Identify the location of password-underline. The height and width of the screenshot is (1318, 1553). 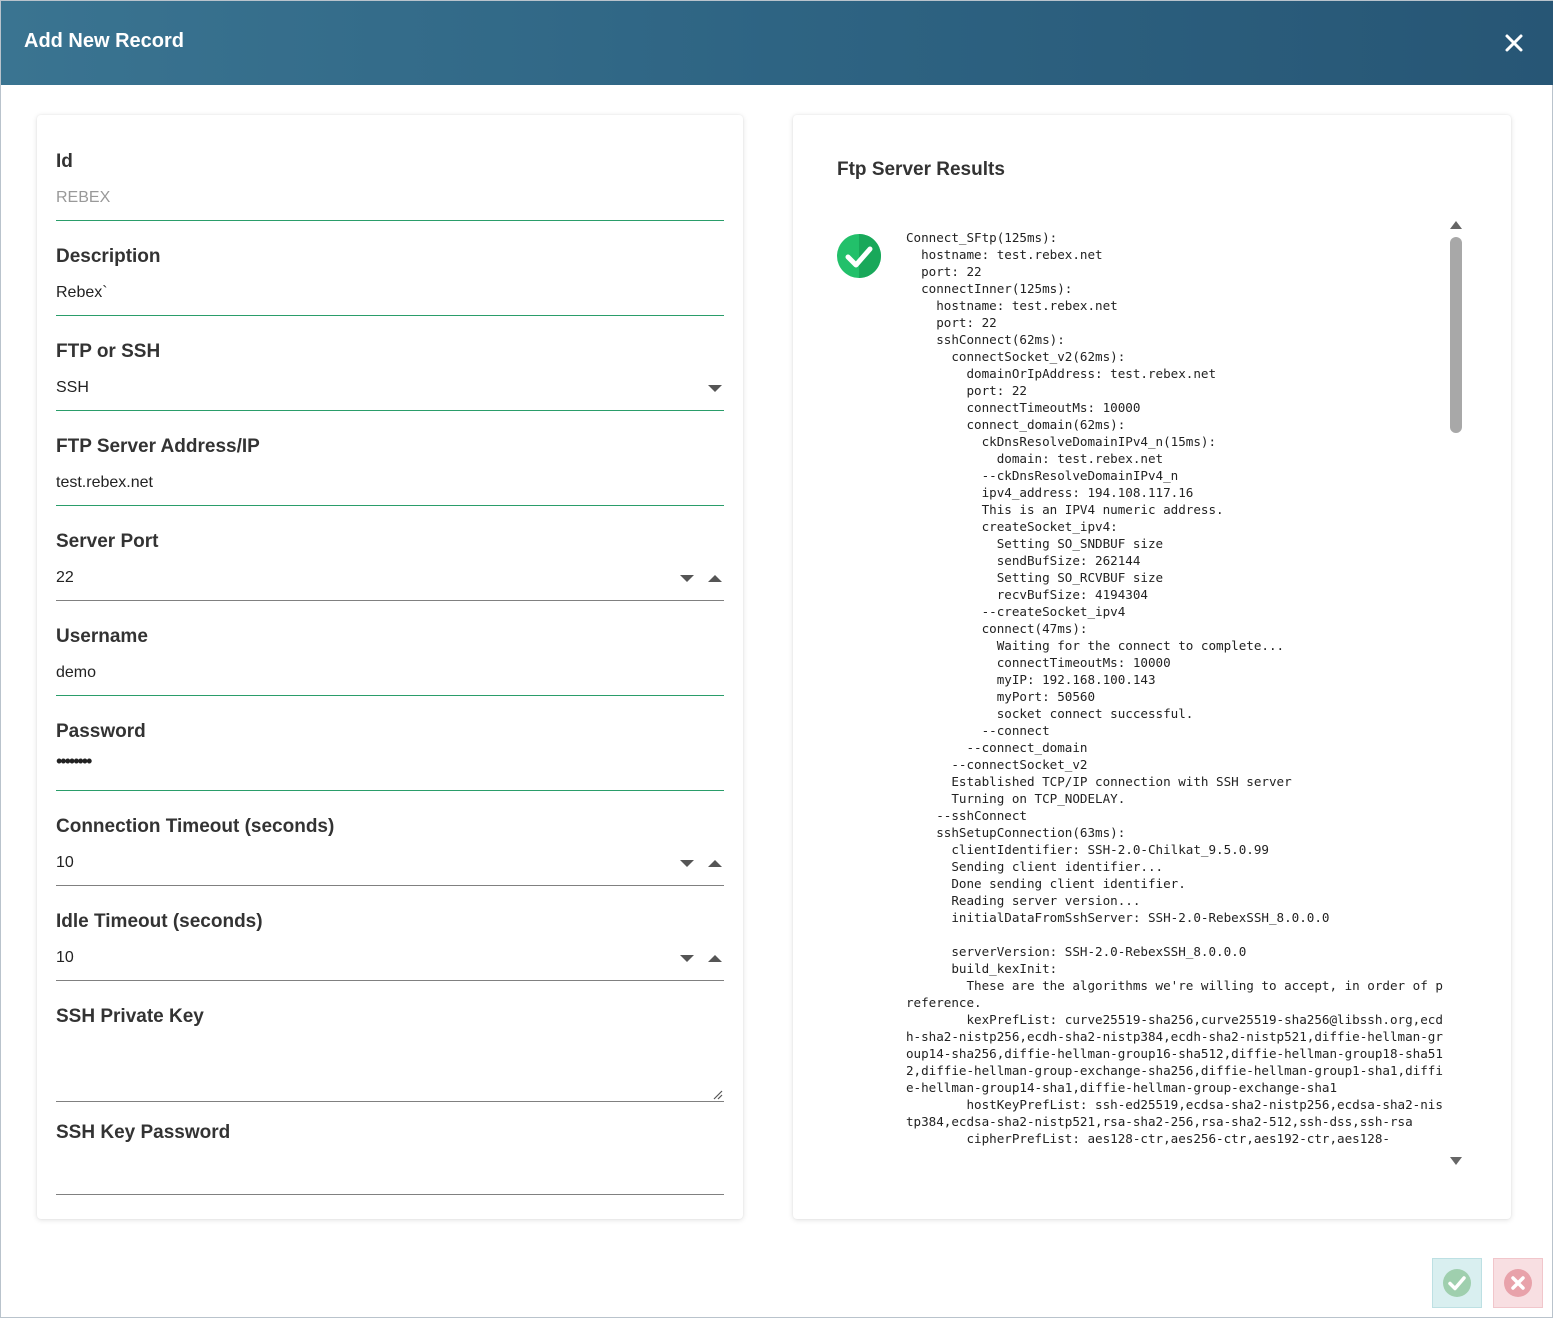
(390, 790).